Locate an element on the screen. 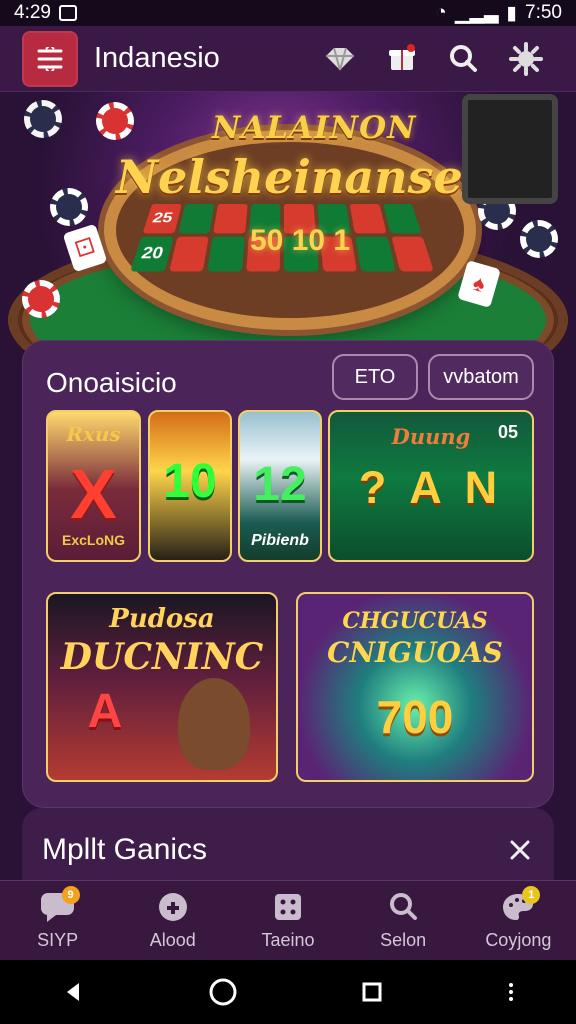 Image resolution: width=576 pixels, height=1024 pixels. game-tile-10: 10 is located at coordinates (190, 486).